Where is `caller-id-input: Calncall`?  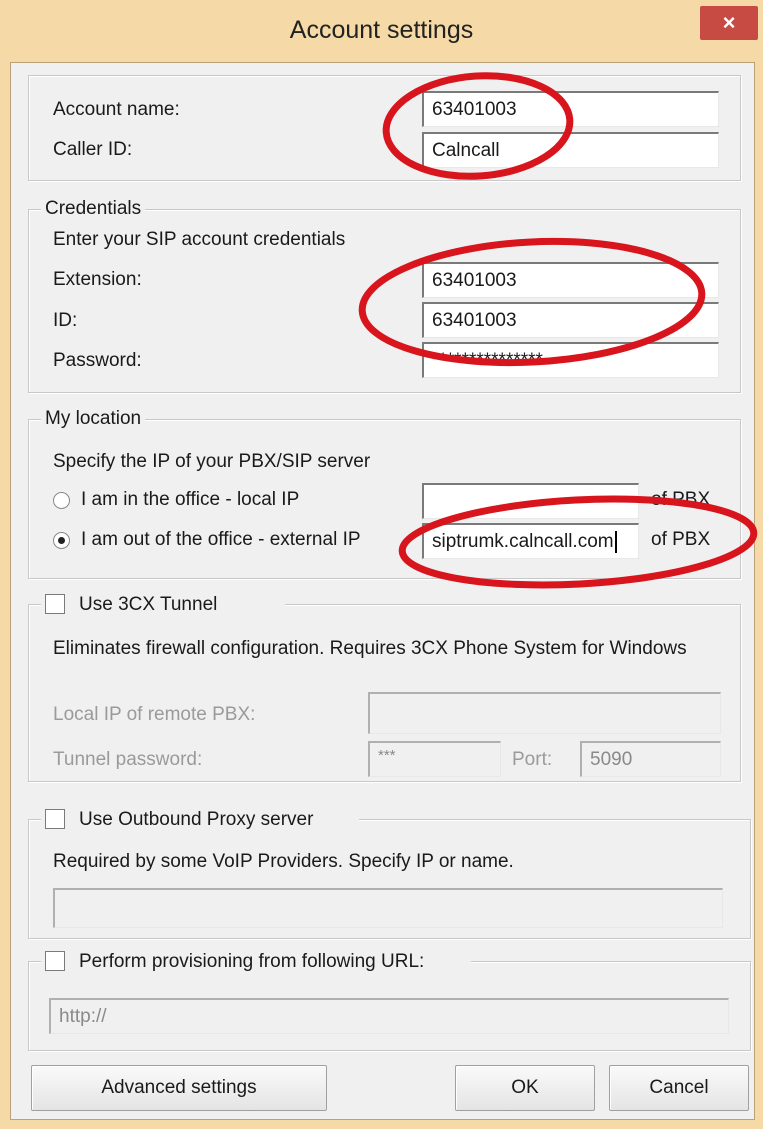
caller-id-input: Calncall is located at coordinates (570, 150).